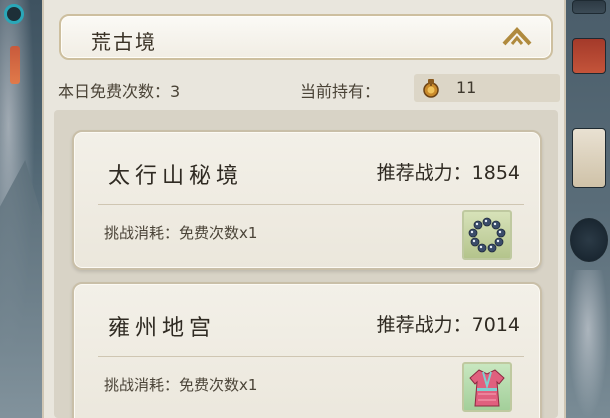  I want to click on dungeon-name: 太行山秘境, so click(176, 176).